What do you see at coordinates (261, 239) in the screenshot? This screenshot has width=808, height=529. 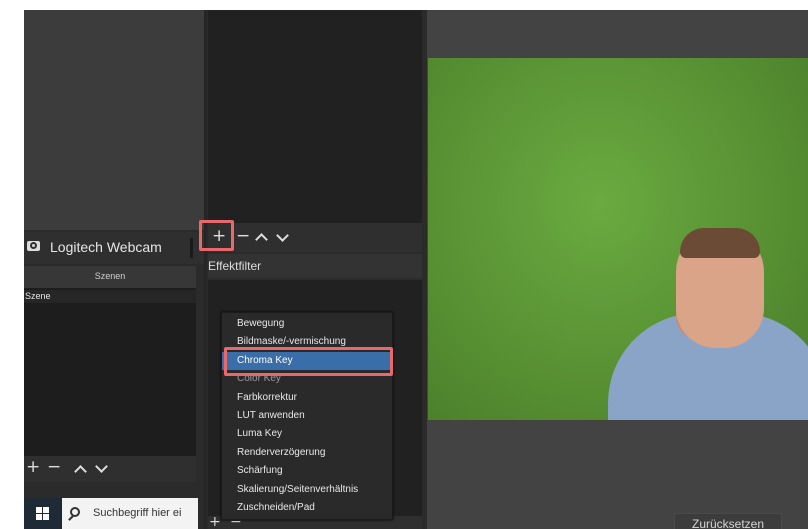 I see `filter-move-up-icon` at bounding box center [261, 239].